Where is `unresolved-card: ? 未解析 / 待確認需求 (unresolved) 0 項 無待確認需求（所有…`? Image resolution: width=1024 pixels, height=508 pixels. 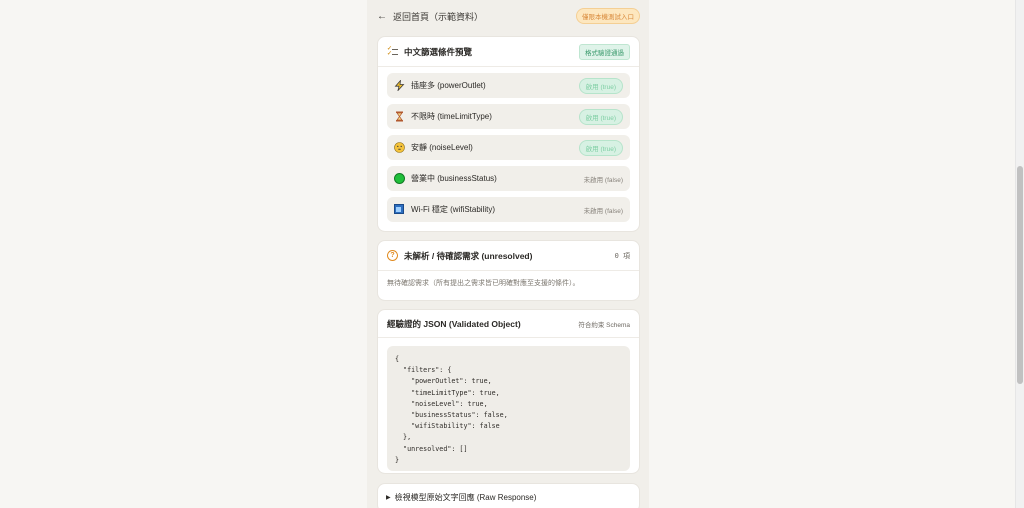
unresolved-card: ? 未解析 / 待確認需求 (unresolved) 0 項 無待確認需求（所有… is located at coordinates (508, 270).